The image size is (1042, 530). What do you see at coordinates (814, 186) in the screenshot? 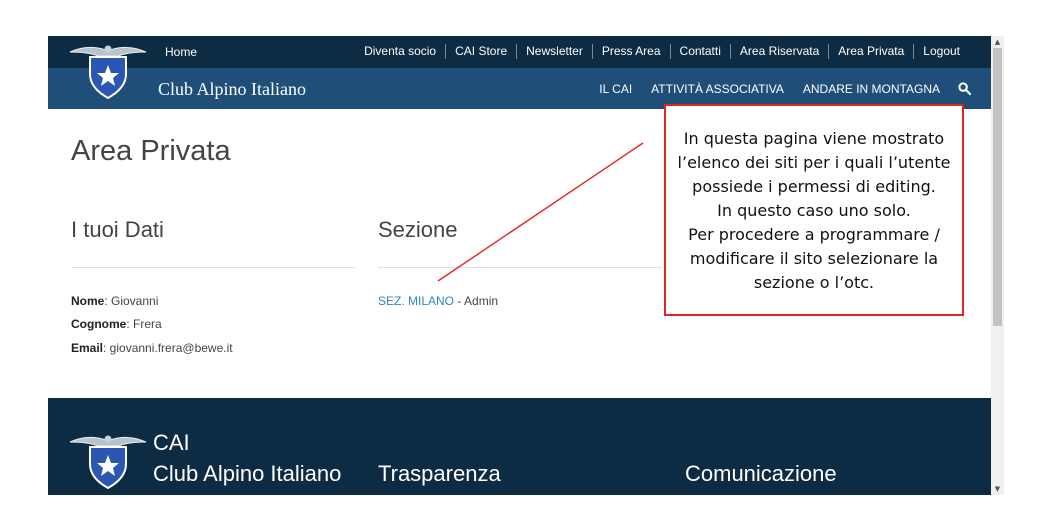
I see `callout-line: possiede i permessi di editing.` at bounding box center [814, 186].